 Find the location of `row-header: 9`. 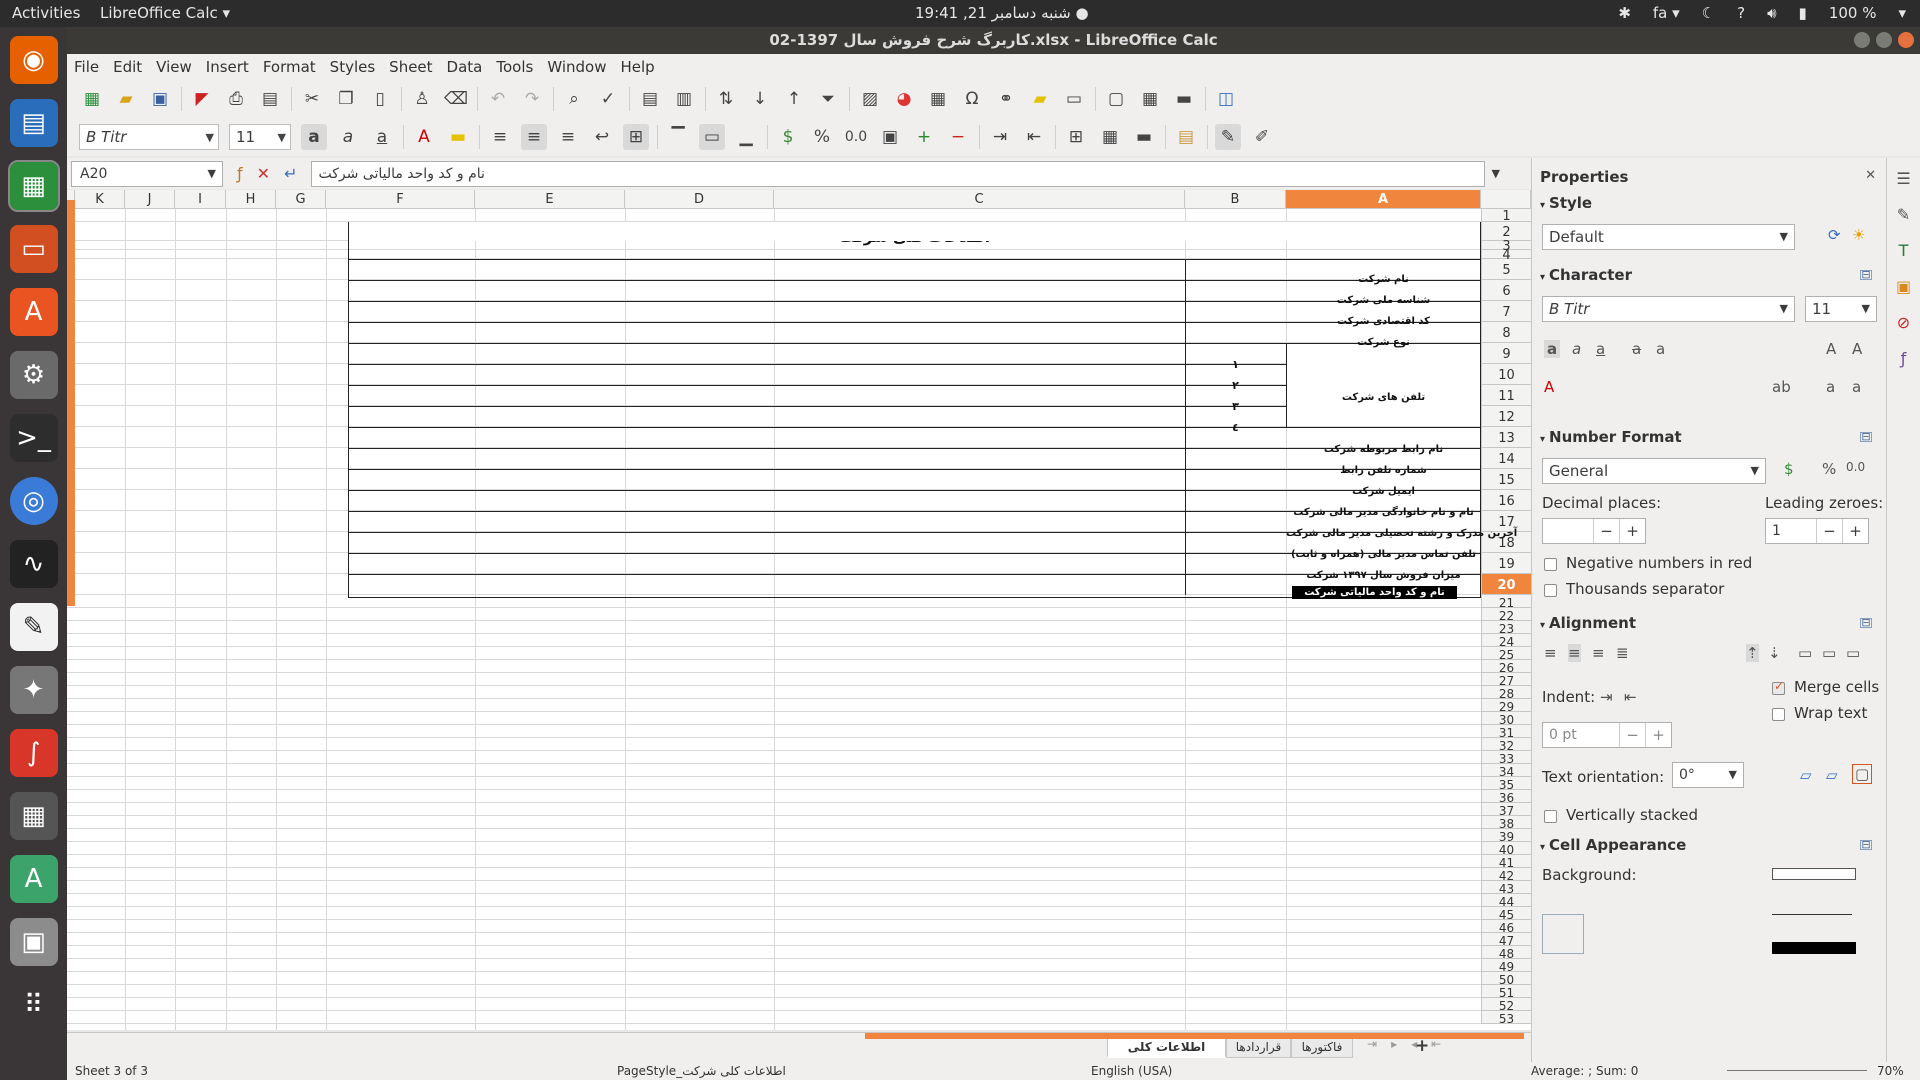

row-header: 9 is located at coordinates (1506, 353).